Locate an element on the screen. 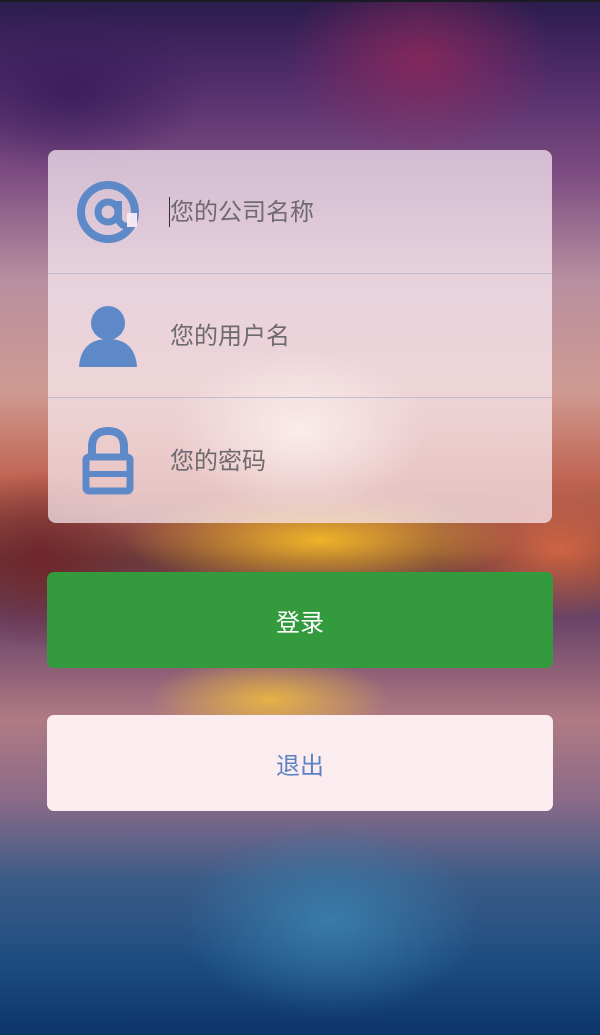 The height and width of the screenshot is (1035, 600). password-field-row is located at coordinates (300, 460).